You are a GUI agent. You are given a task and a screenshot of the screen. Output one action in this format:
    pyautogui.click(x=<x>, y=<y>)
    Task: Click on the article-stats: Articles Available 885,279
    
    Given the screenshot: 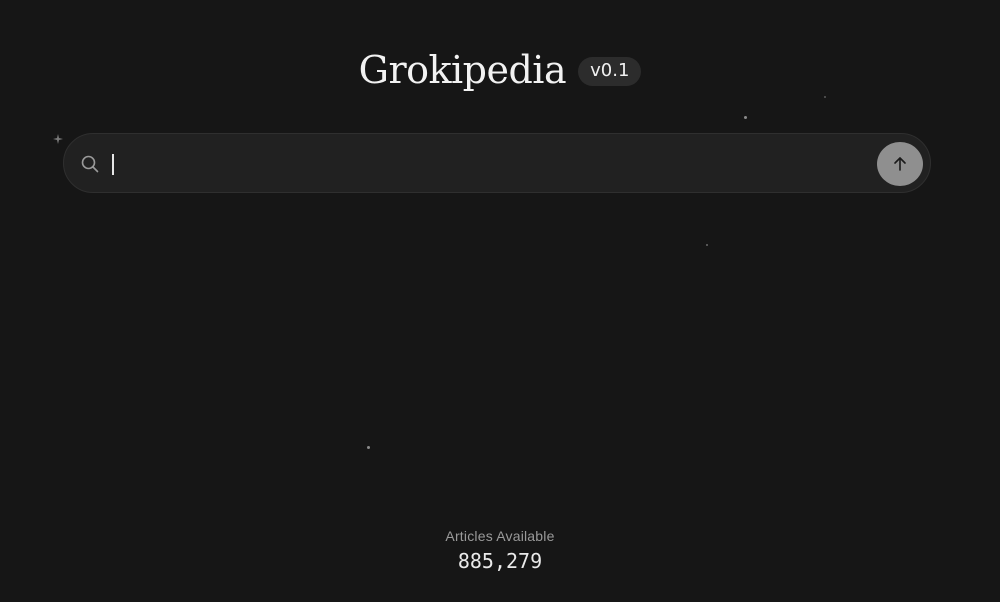 What is the action you would take?
    pyautogui.click(x=500, y=550)
    